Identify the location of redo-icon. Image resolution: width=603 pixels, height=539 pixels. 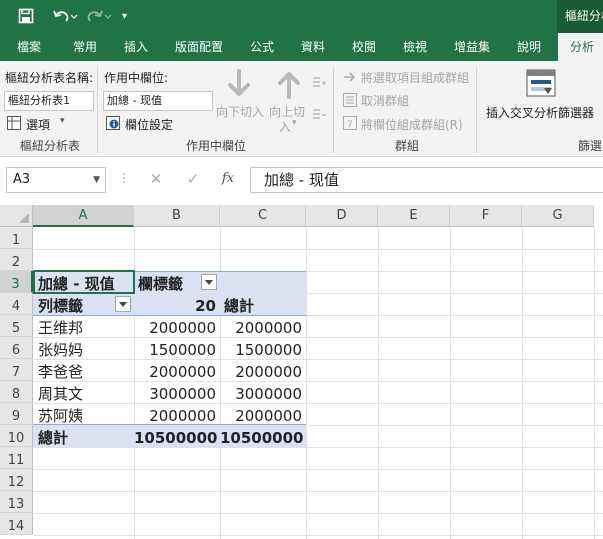
(99, 16).